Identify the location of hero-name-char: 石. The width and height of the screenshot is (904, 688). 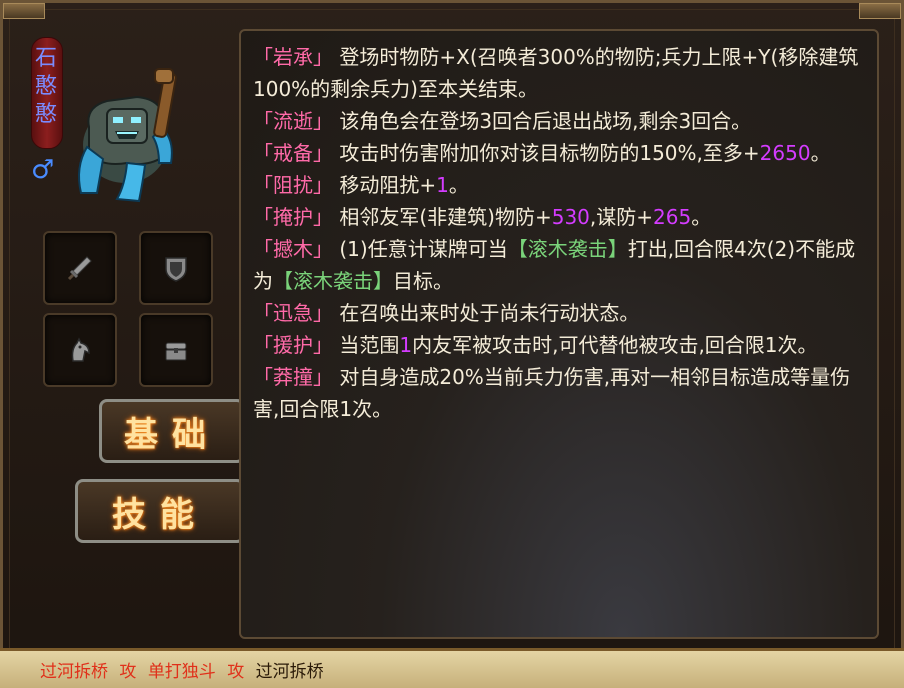
(45, 58).